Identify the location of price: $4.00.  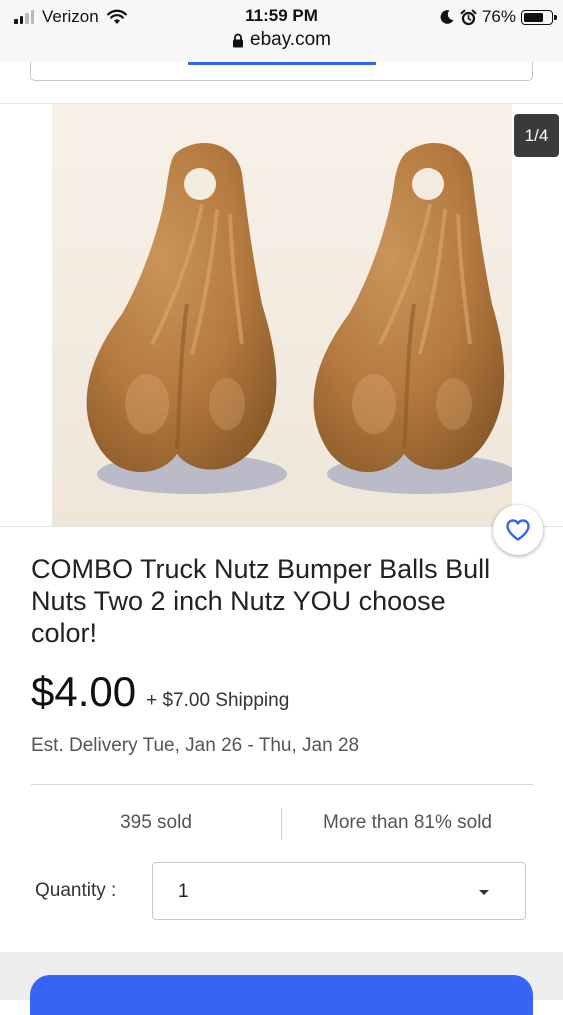
(84, 691).